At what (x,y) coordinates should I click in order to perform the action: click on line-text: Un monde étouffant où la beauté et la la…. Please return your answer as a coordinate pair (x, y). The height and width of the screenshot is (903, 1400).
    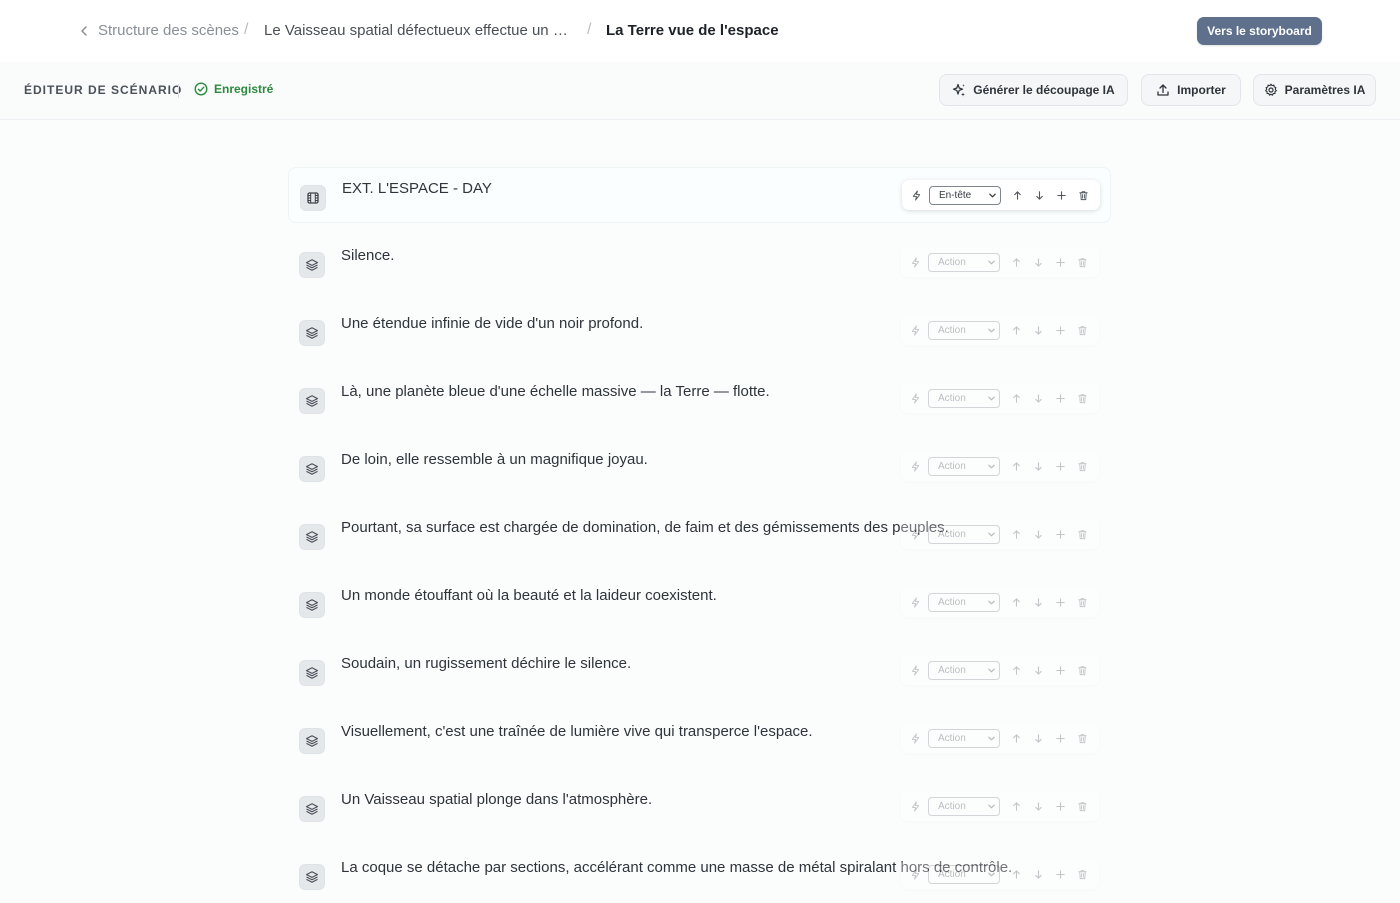
    Looking at the image, I should click on (529, 596).